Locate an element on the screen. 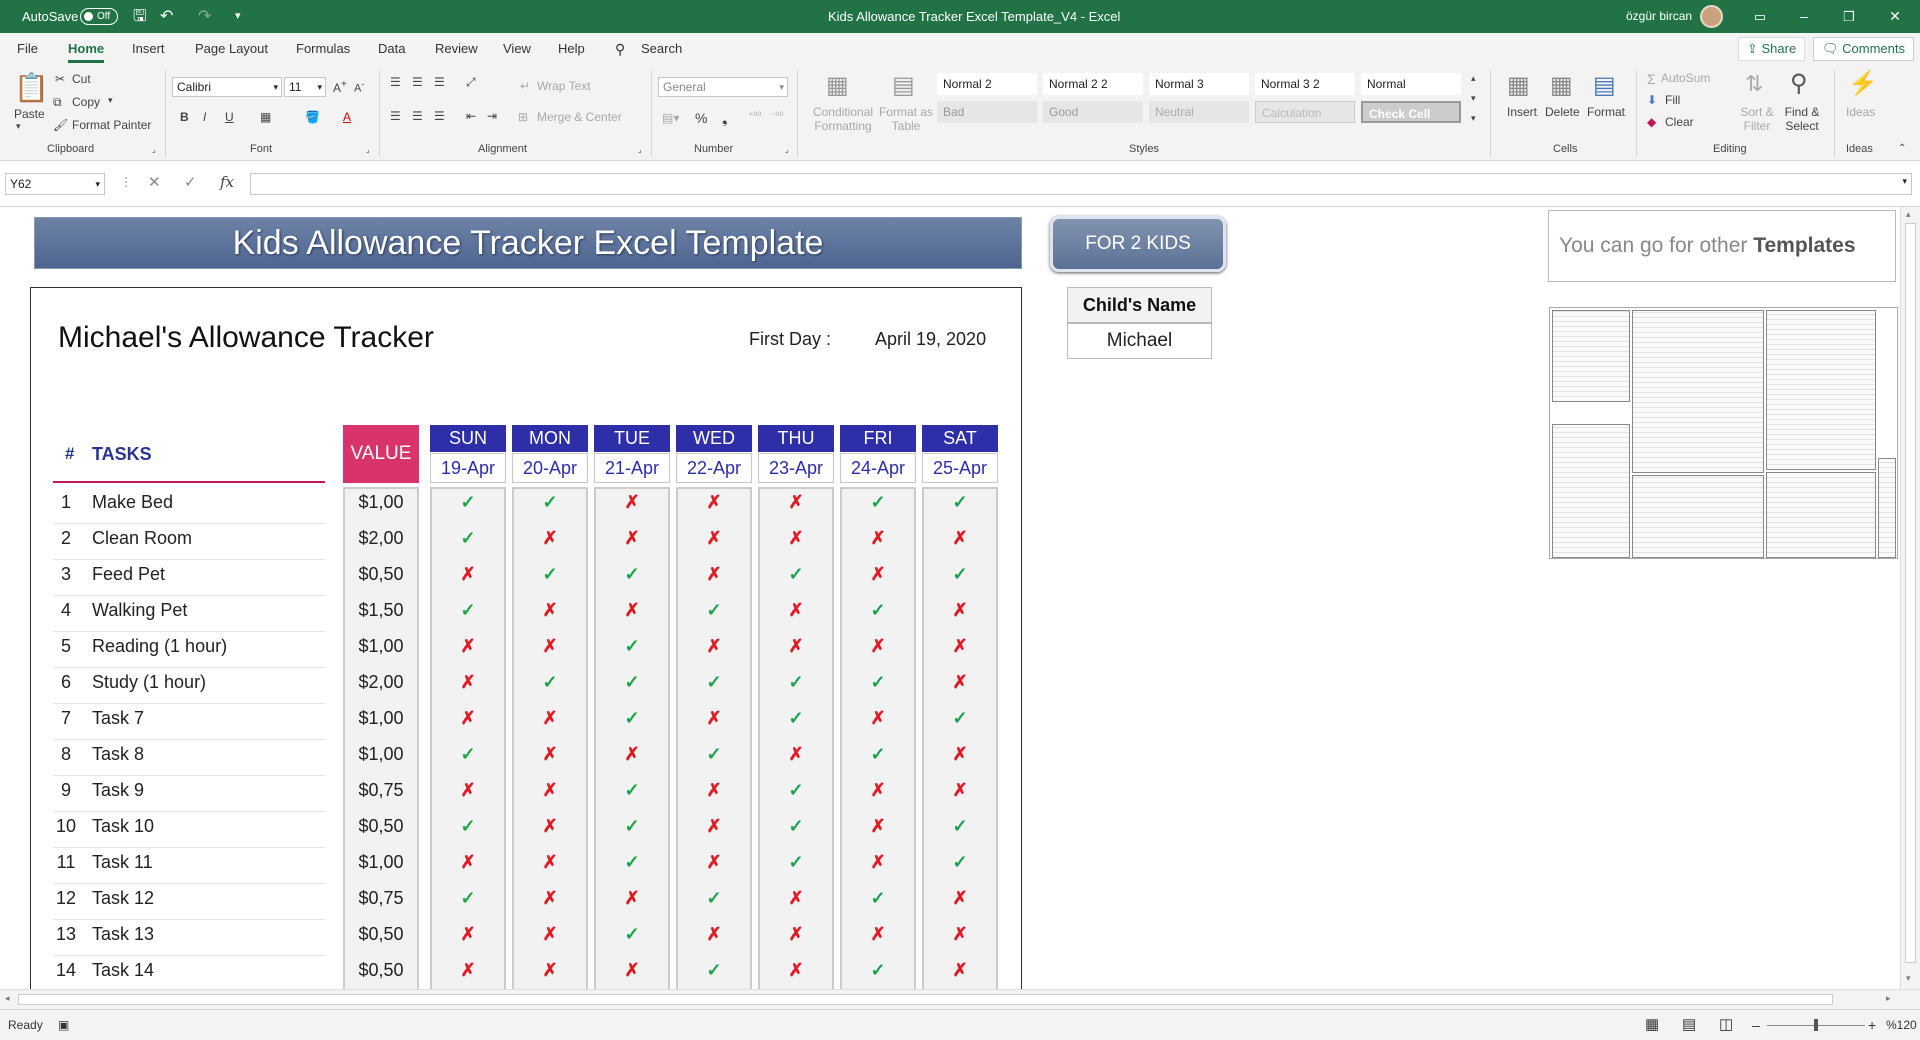 The width and height of the screenshot is (1920, 1040). number-launcher-icon: ⌟ is located at coordinates (787, 149).